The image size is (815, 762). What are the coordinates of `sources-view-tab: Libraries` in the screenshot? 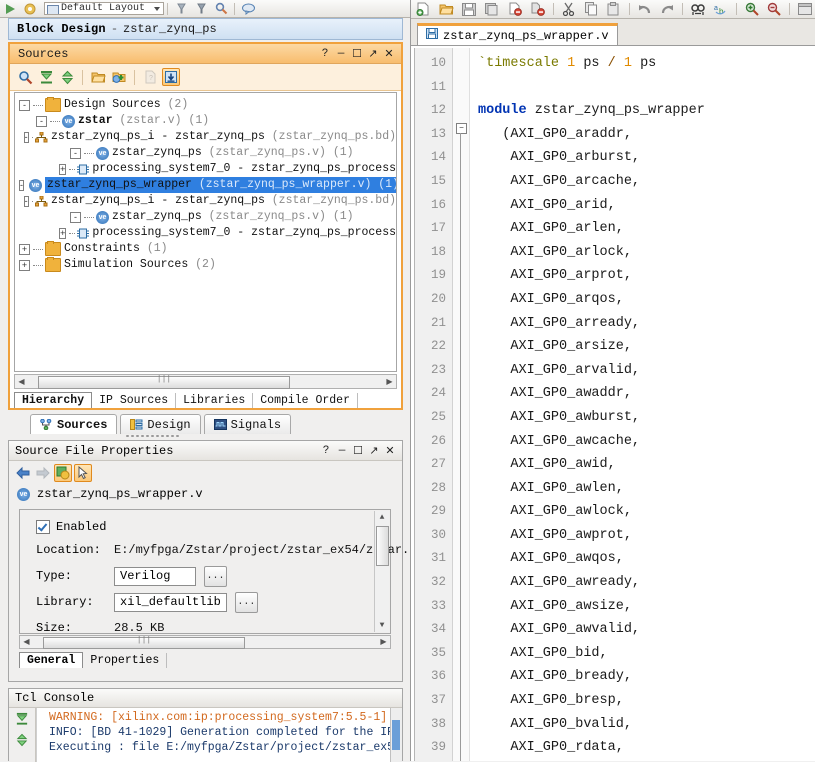 It's located at (215, 400).